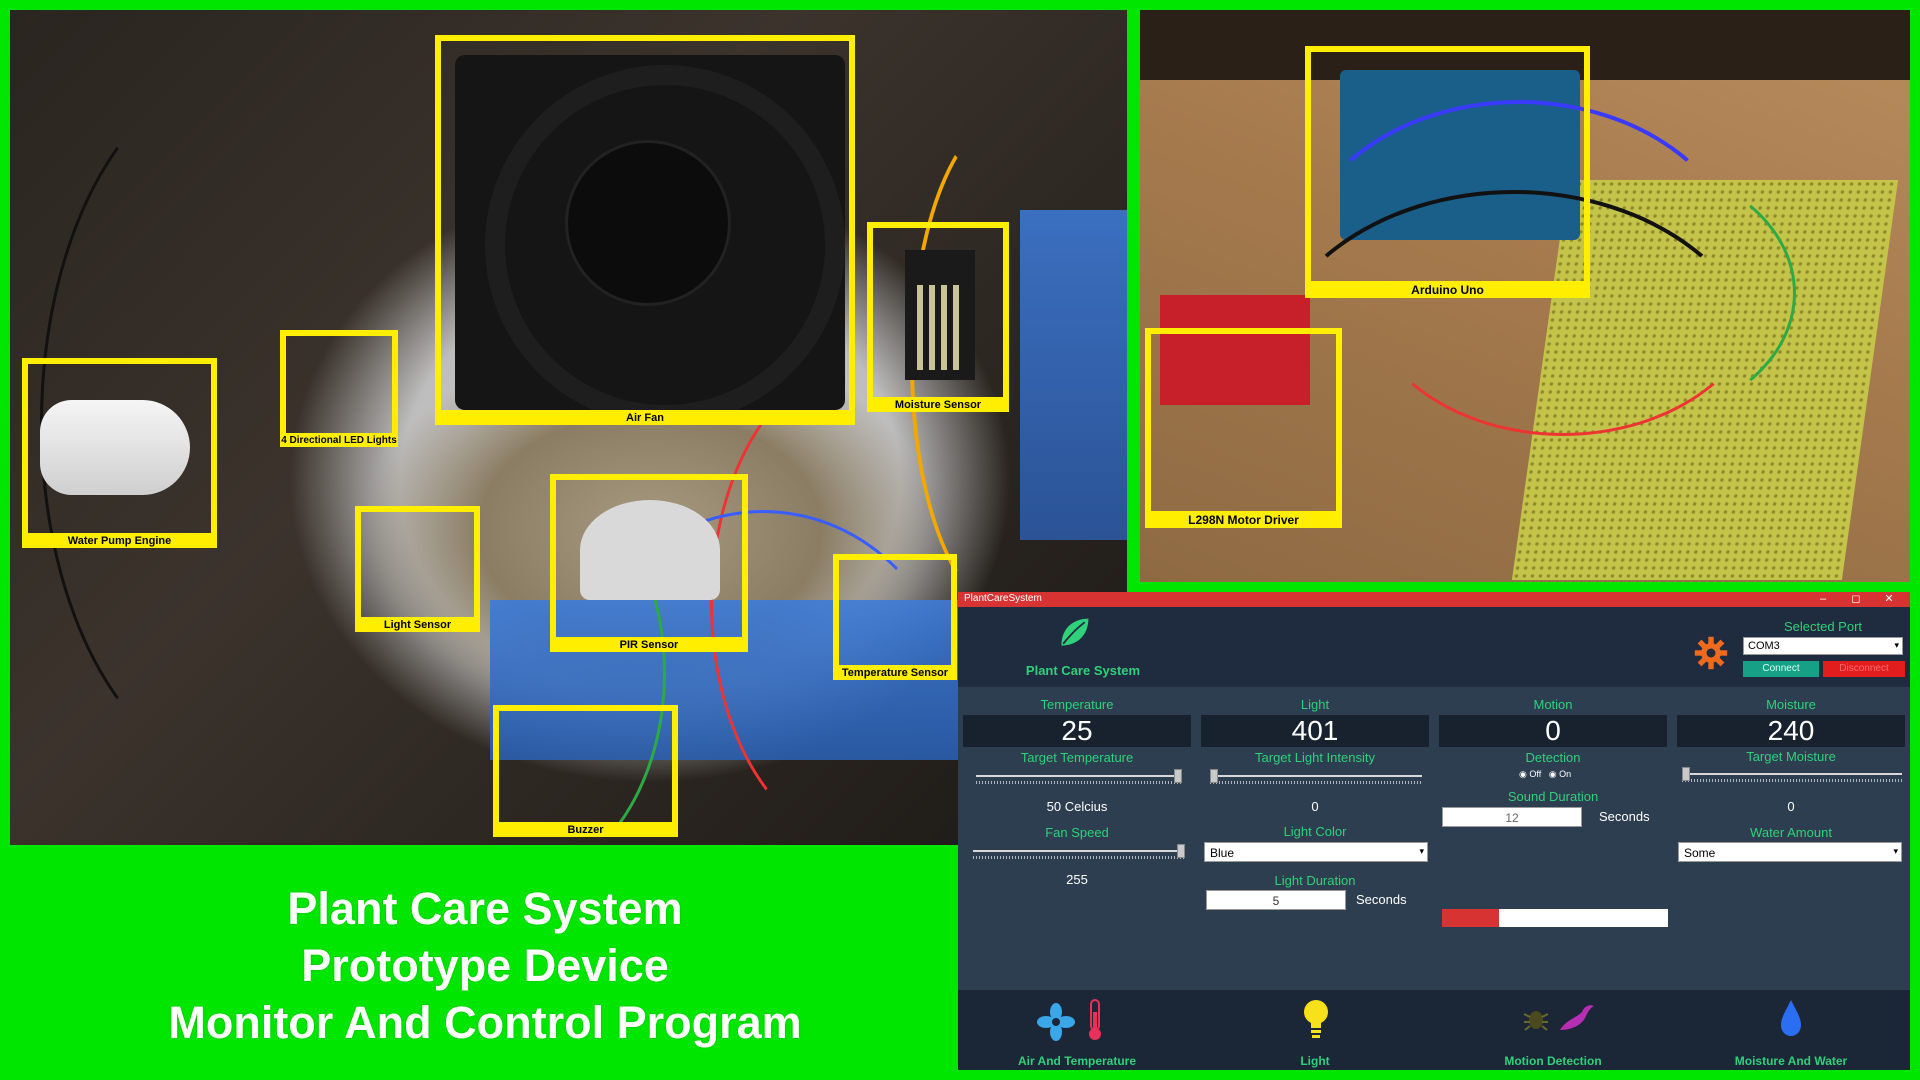 Image resolution: width=1920 pixels, height=1080 pixels. What do you see at coordinates (1316, 852) in the screenshot?
I see `light-color-select: Blue ▾` at bounding box center [1316, 852].